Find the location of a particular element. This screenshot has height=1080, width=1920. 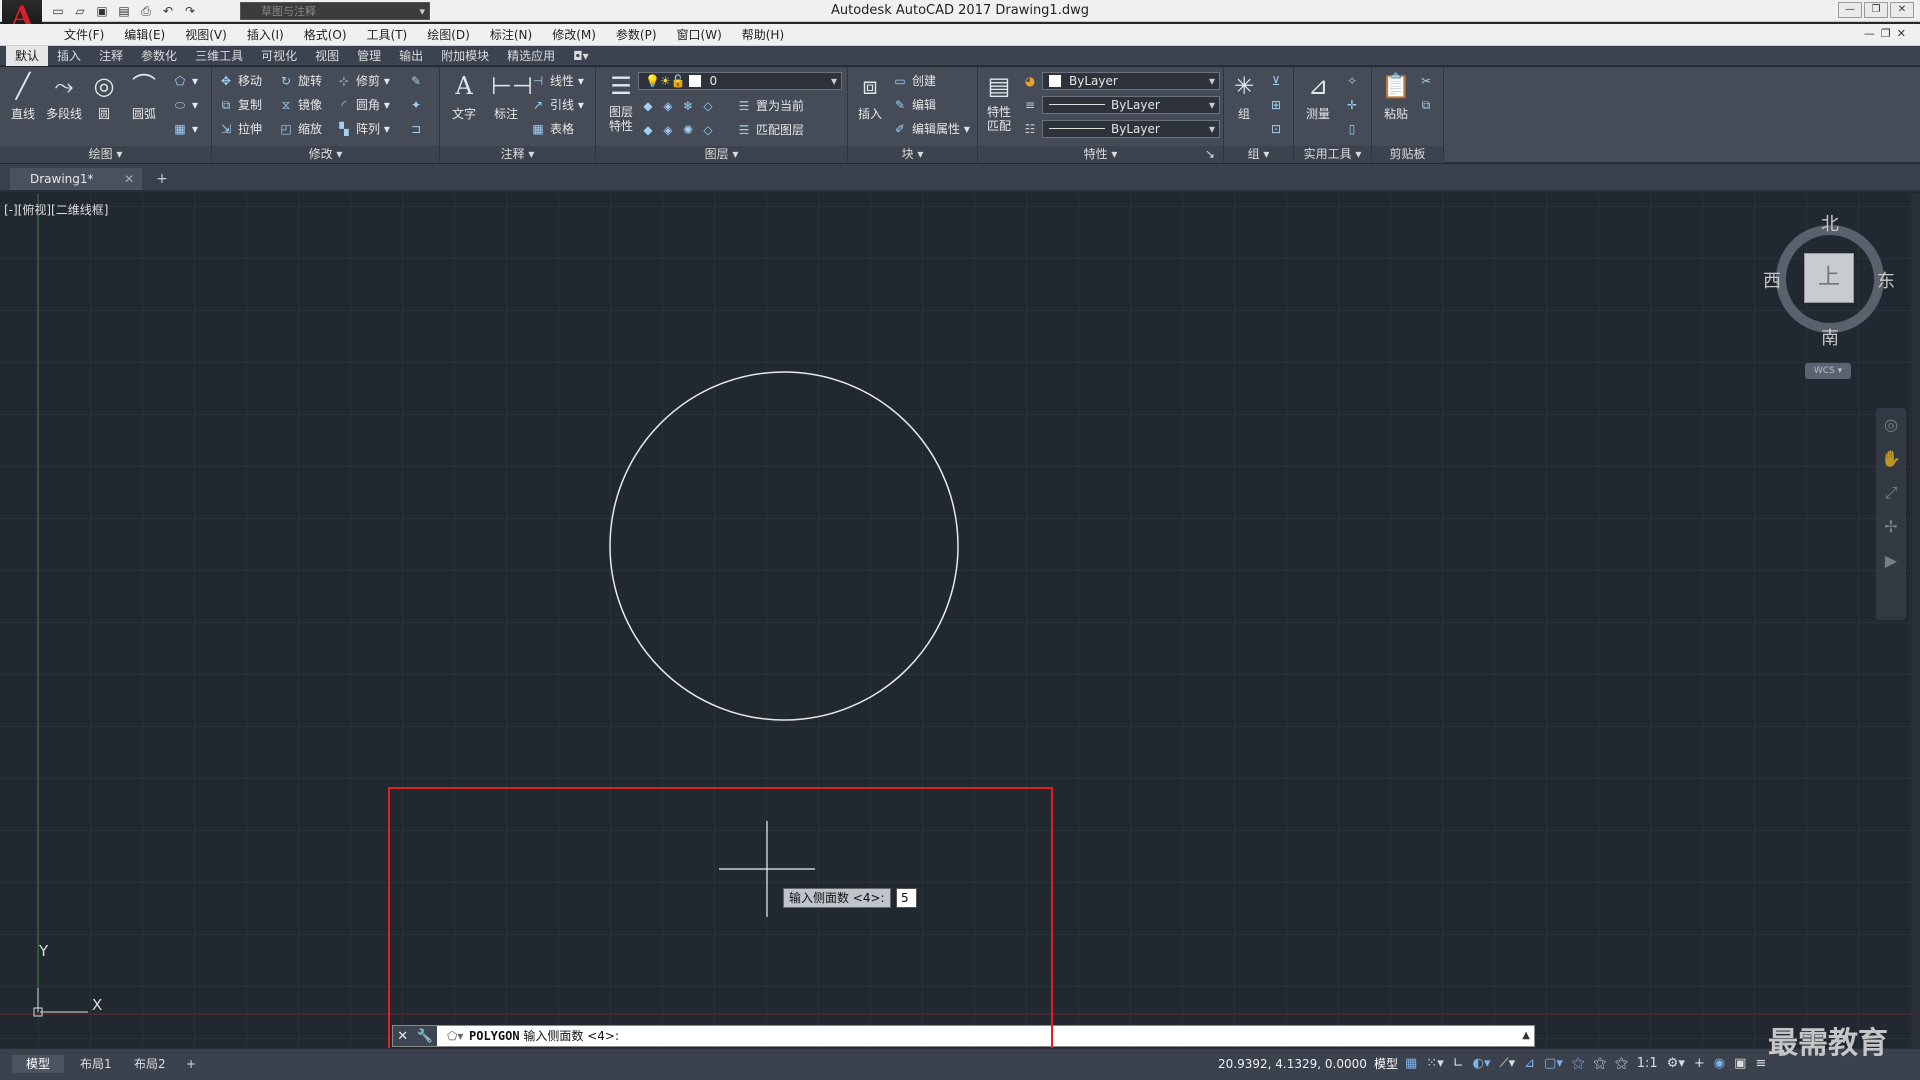

zoom-icon: ⤢ is located at coordinates (1891, 493).